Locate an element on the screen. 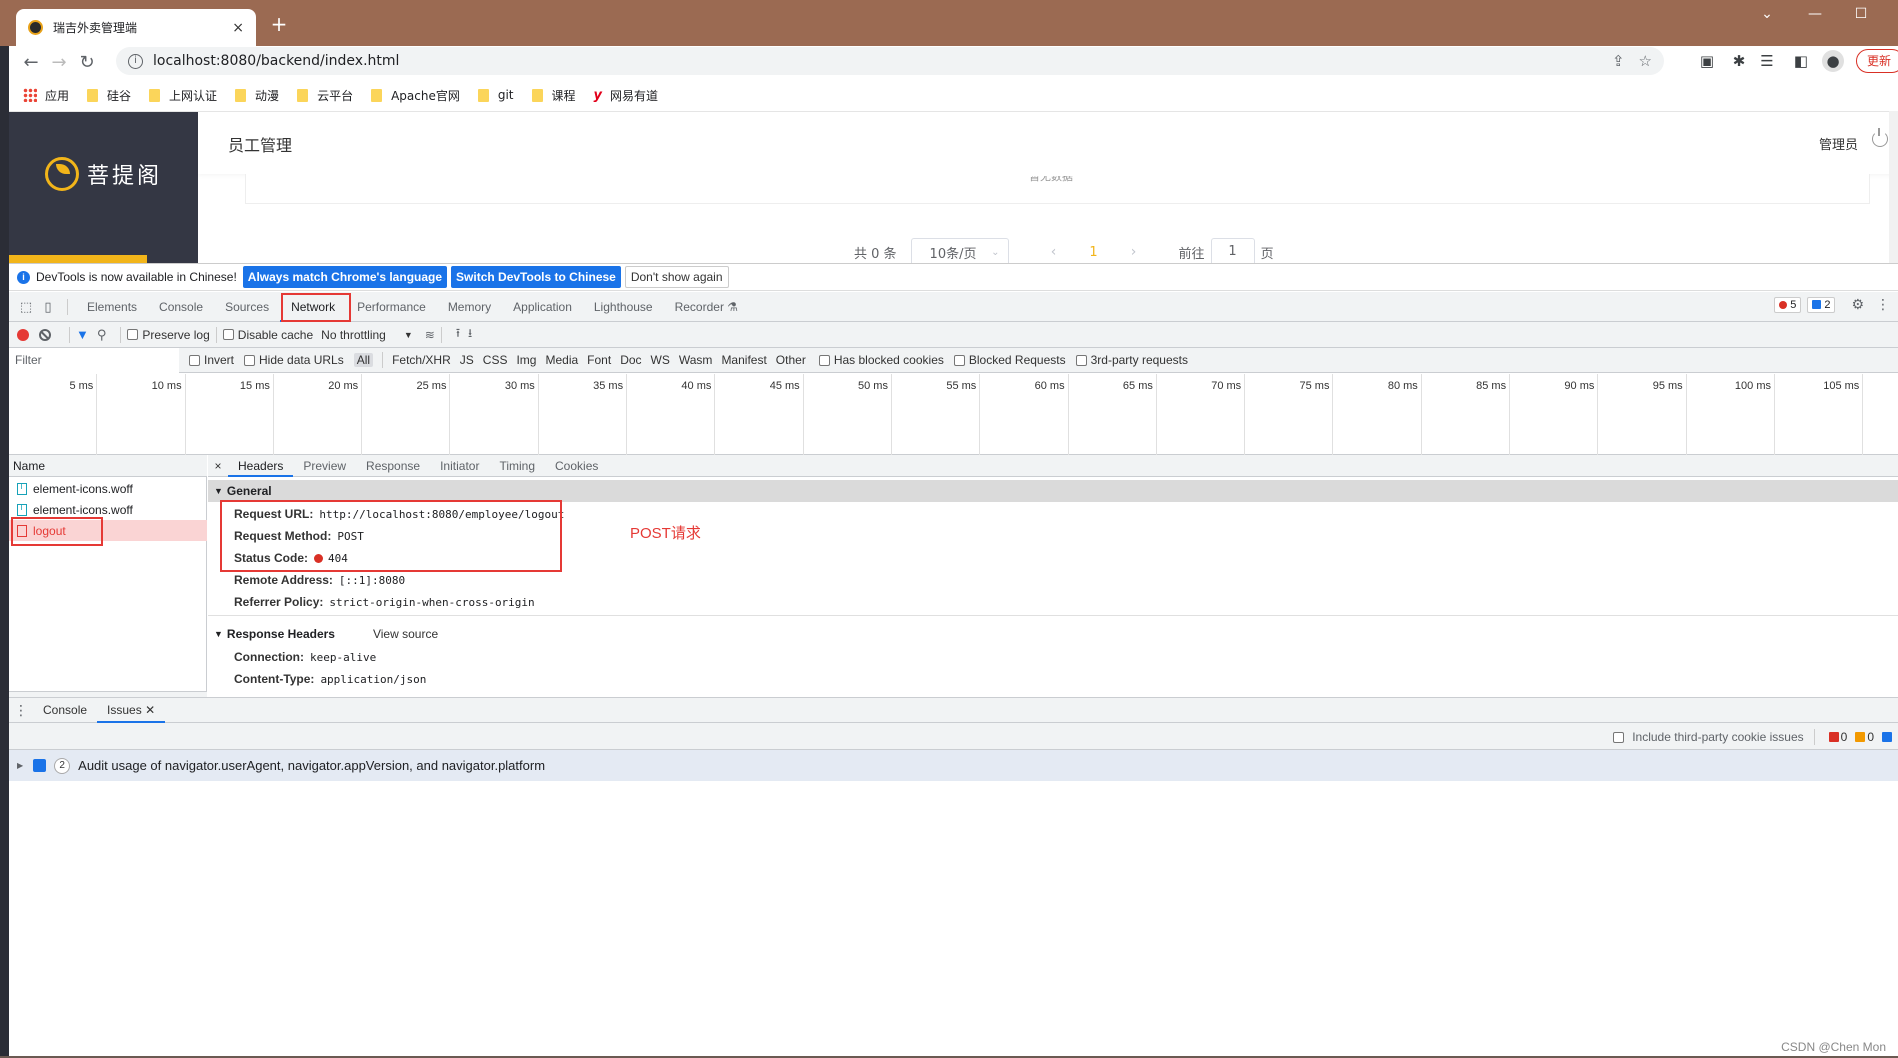 Image resolution: width=1898 pixels, height=1058 pixels. filter-type-manifest: Manifest is located at coordinates (743, 360).